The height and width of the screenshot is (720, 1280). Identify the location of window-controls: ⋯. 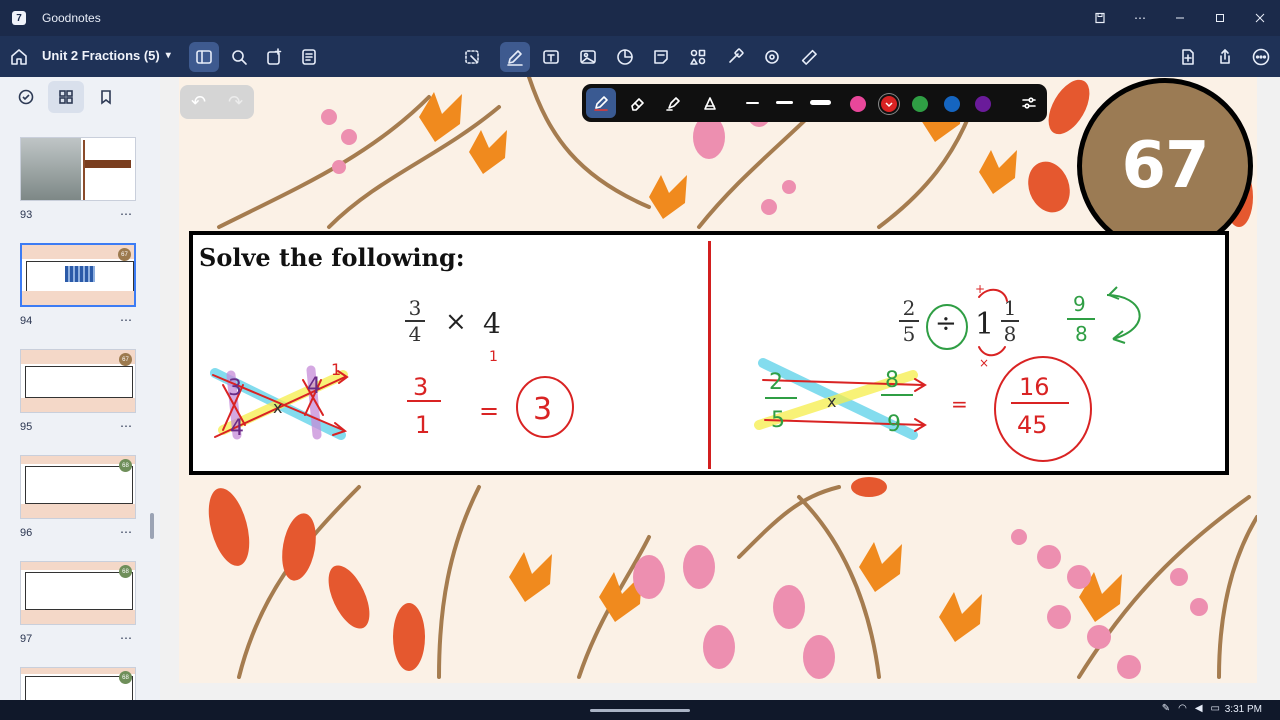
(1180, 18).